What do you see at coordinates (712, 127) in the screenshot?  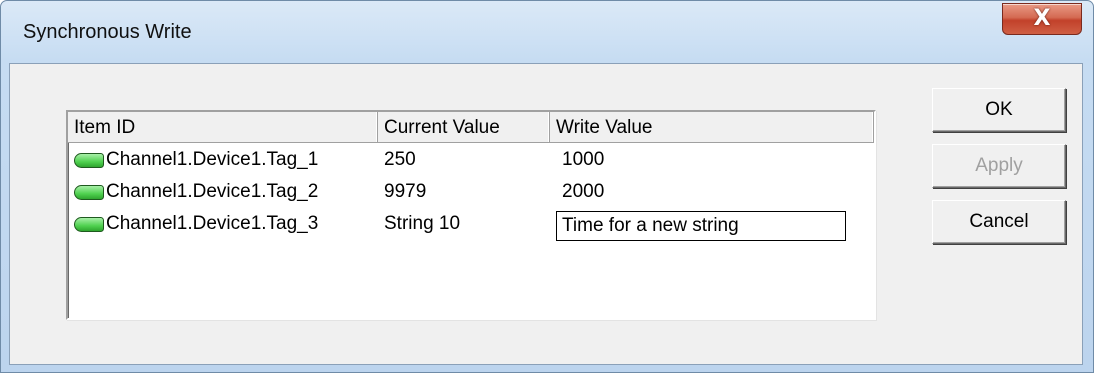 I see `column-header-write-value: Write Value` at bounding box center [712, 127].